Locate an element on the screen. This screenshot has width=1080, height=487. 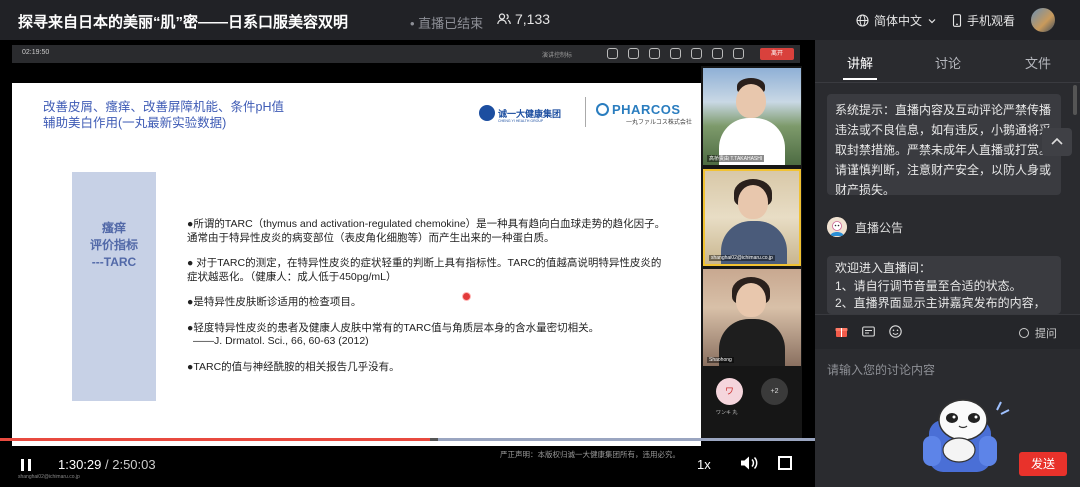
assistant-avatar-icon is located at coordinates (837, 227).